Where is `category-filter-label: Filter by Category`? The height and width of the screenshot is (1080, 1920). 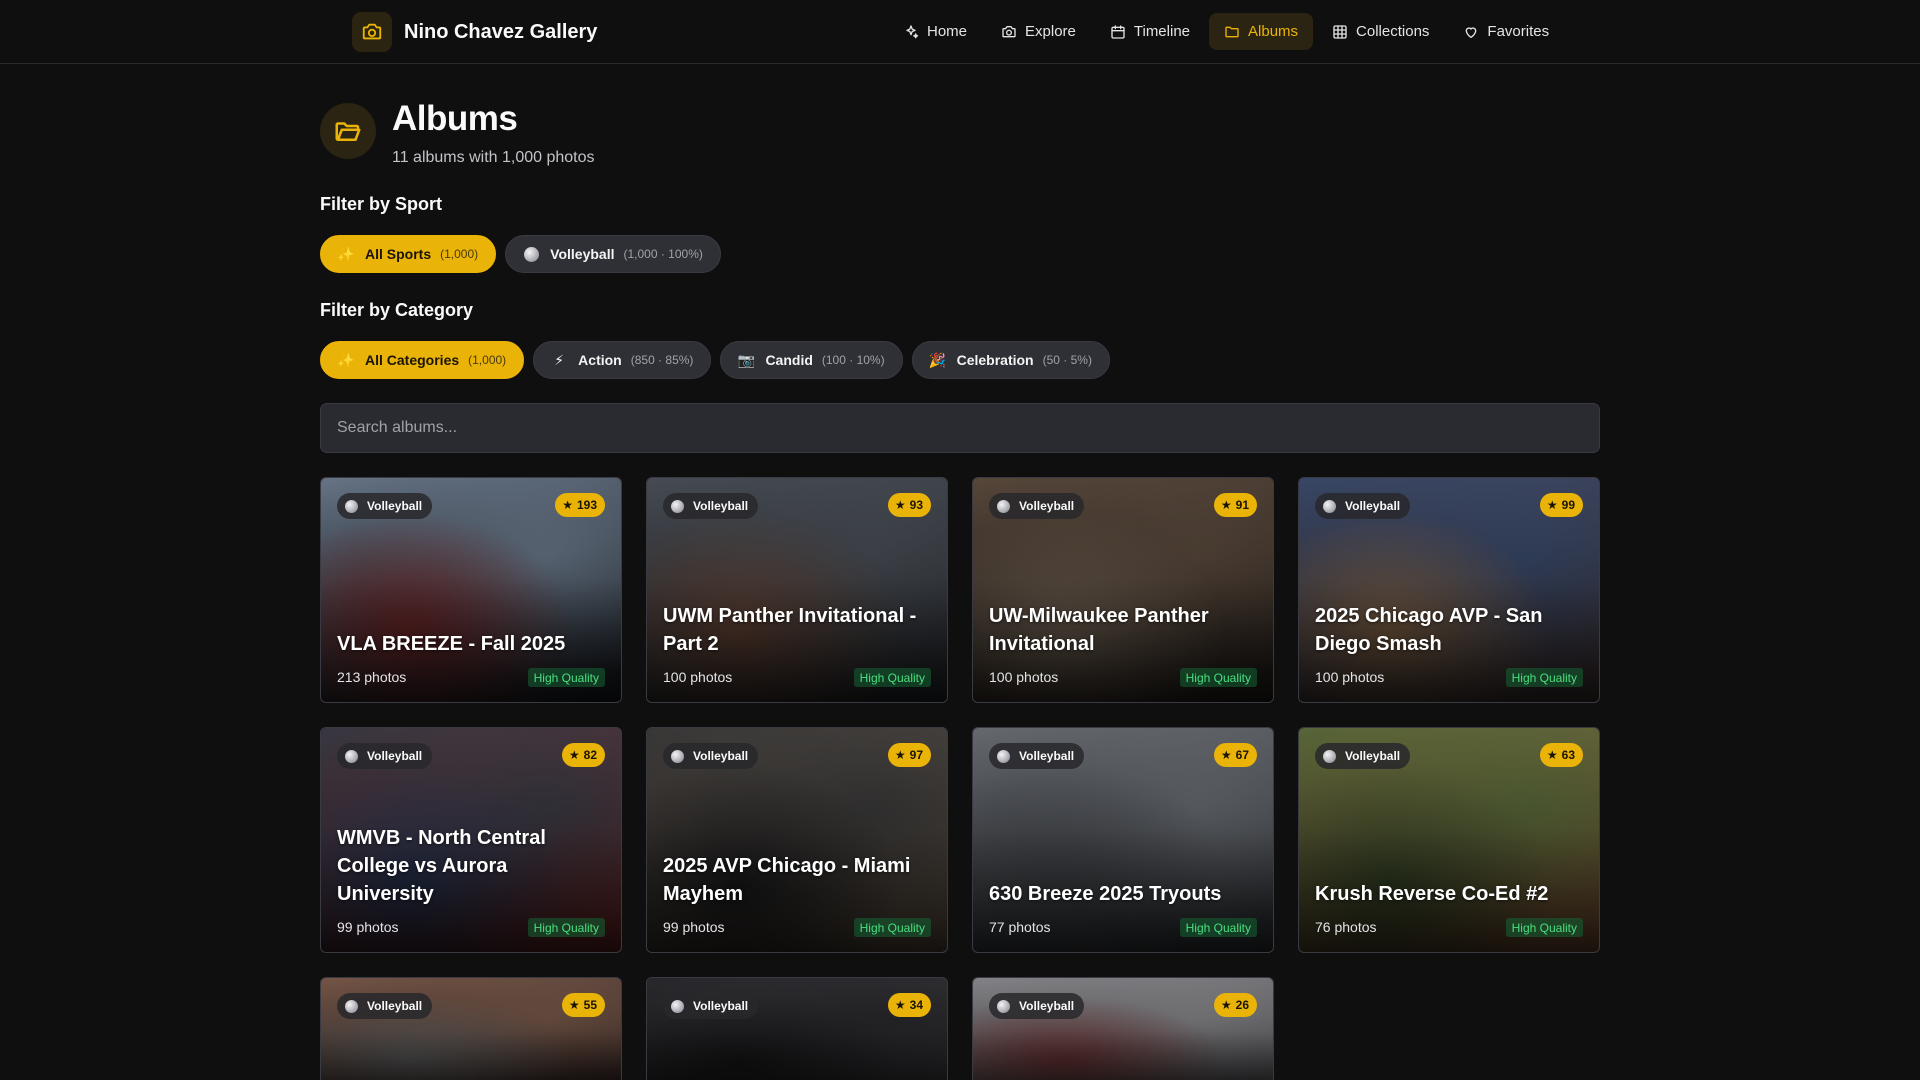 category-filter-label: Filter by Category is located at coordinates (397, 310).